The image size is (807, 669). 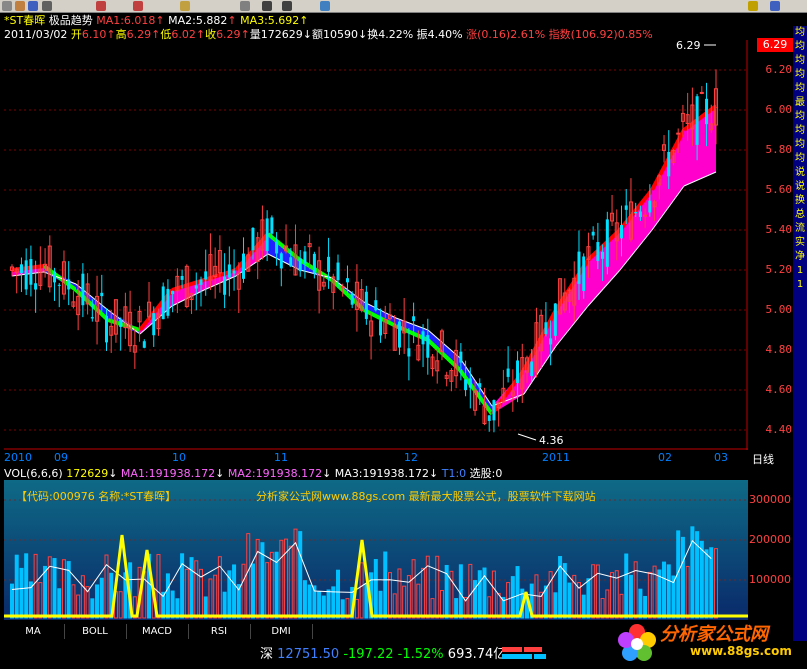 I want to click on logo-url: www.88gs.com, so click(x=741, y=651).